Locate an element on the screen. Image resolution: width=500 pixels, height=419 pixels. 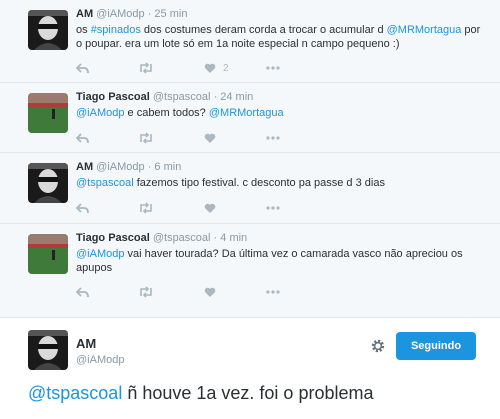
tweet-text: @iAModp e cabem todos? @MRMortagua is located at coordinates (281, 113).